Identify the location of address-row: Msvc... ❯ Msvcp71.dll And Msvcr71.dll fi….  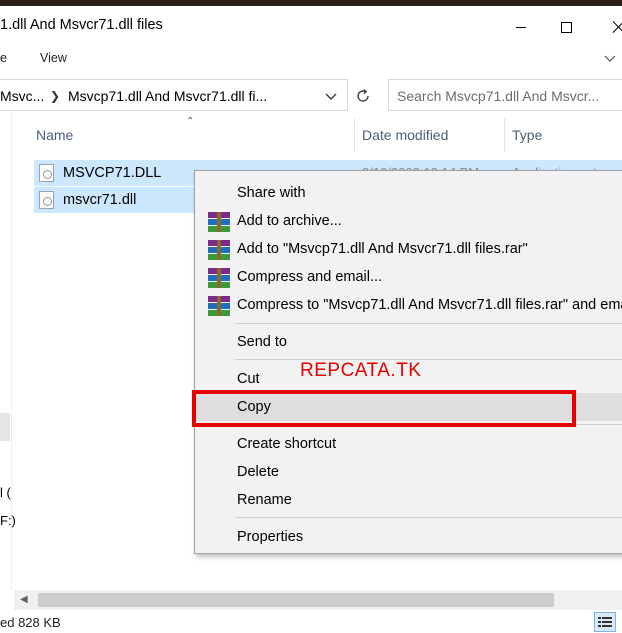
(311, 96).